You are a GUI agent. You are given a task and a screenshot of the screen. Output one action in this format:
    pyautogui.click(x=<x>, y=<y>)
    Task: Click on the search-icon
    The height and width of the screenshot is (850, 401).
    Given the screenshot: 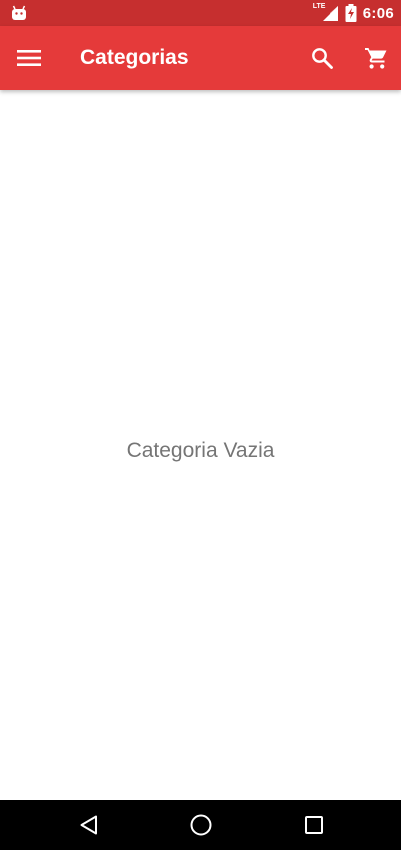 What is the action you would take?
    pyautogui.click(x=322, y=58)
    